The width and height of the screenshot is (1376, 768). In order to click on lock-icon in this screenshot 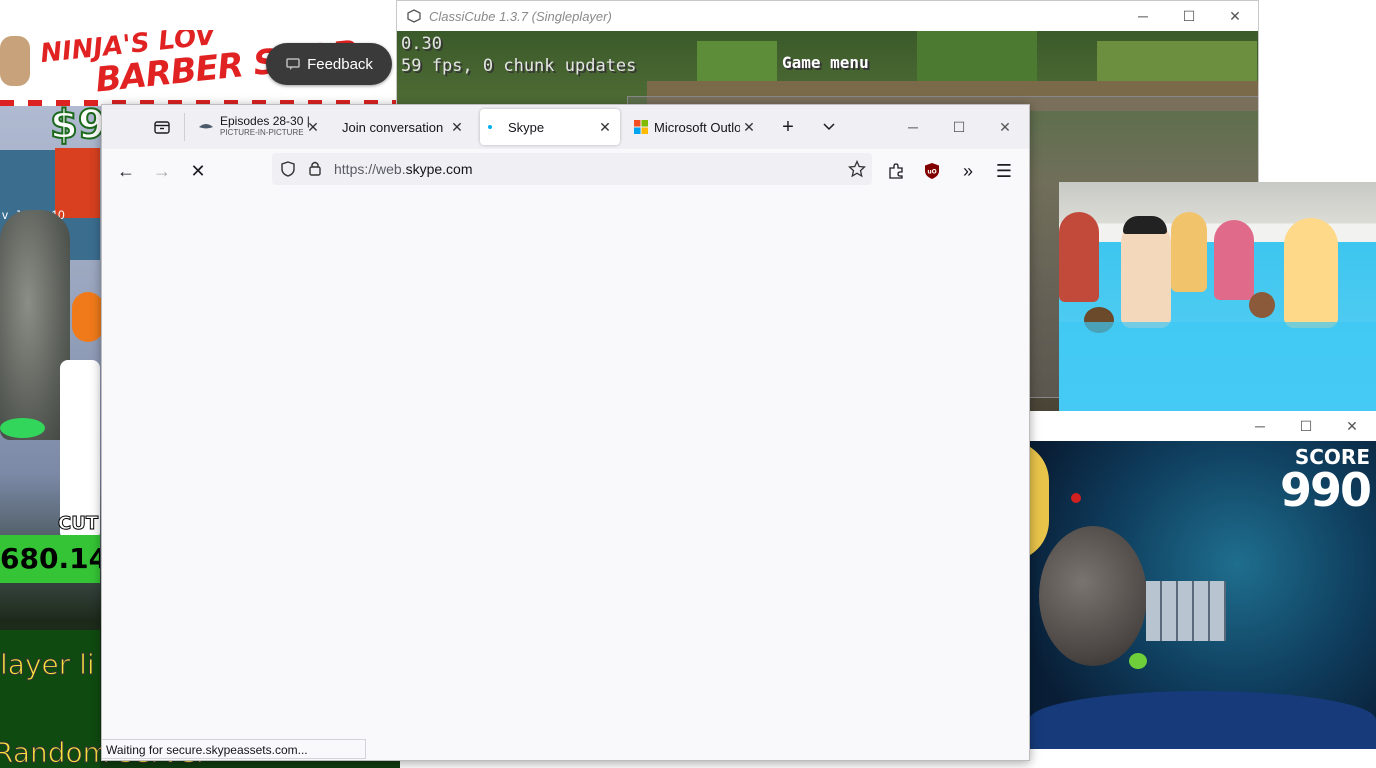, I will do `click(315, 168)`.